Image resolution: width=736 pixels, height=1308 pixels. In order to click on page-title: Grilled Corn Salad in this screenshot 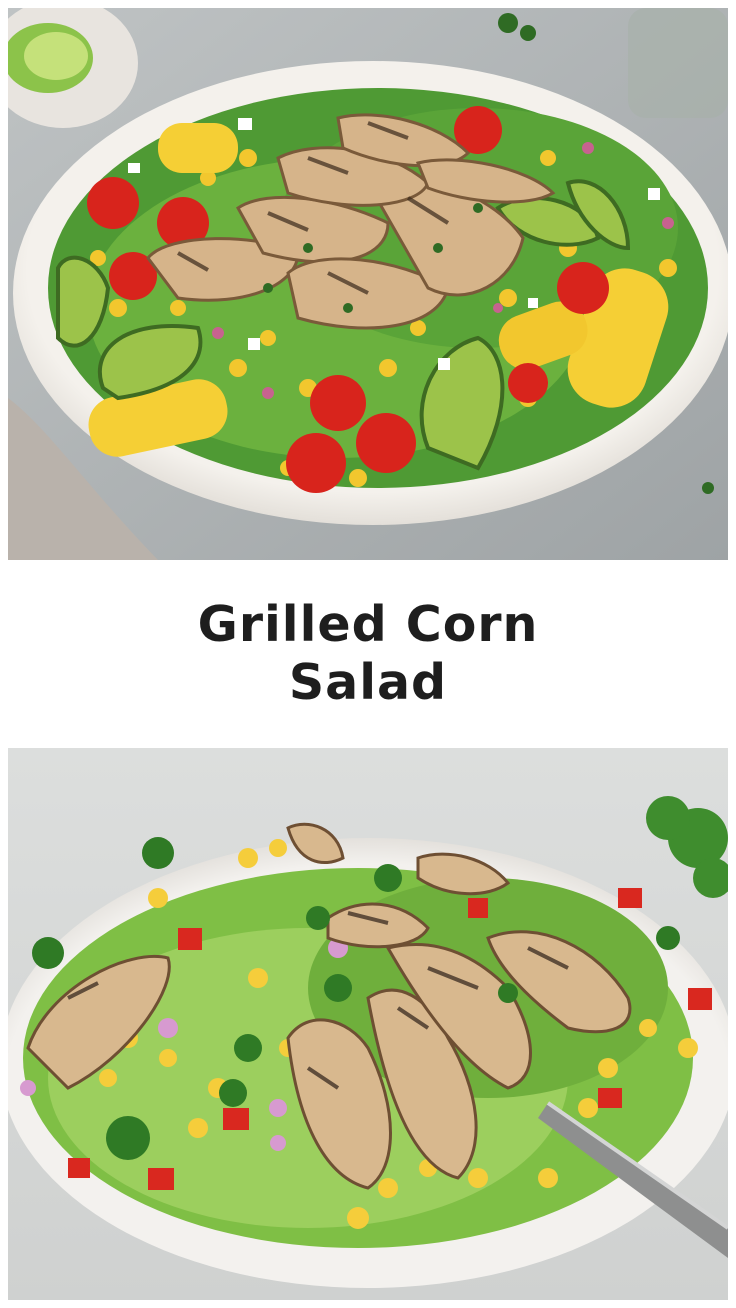, I will do `click(368, 653)`.